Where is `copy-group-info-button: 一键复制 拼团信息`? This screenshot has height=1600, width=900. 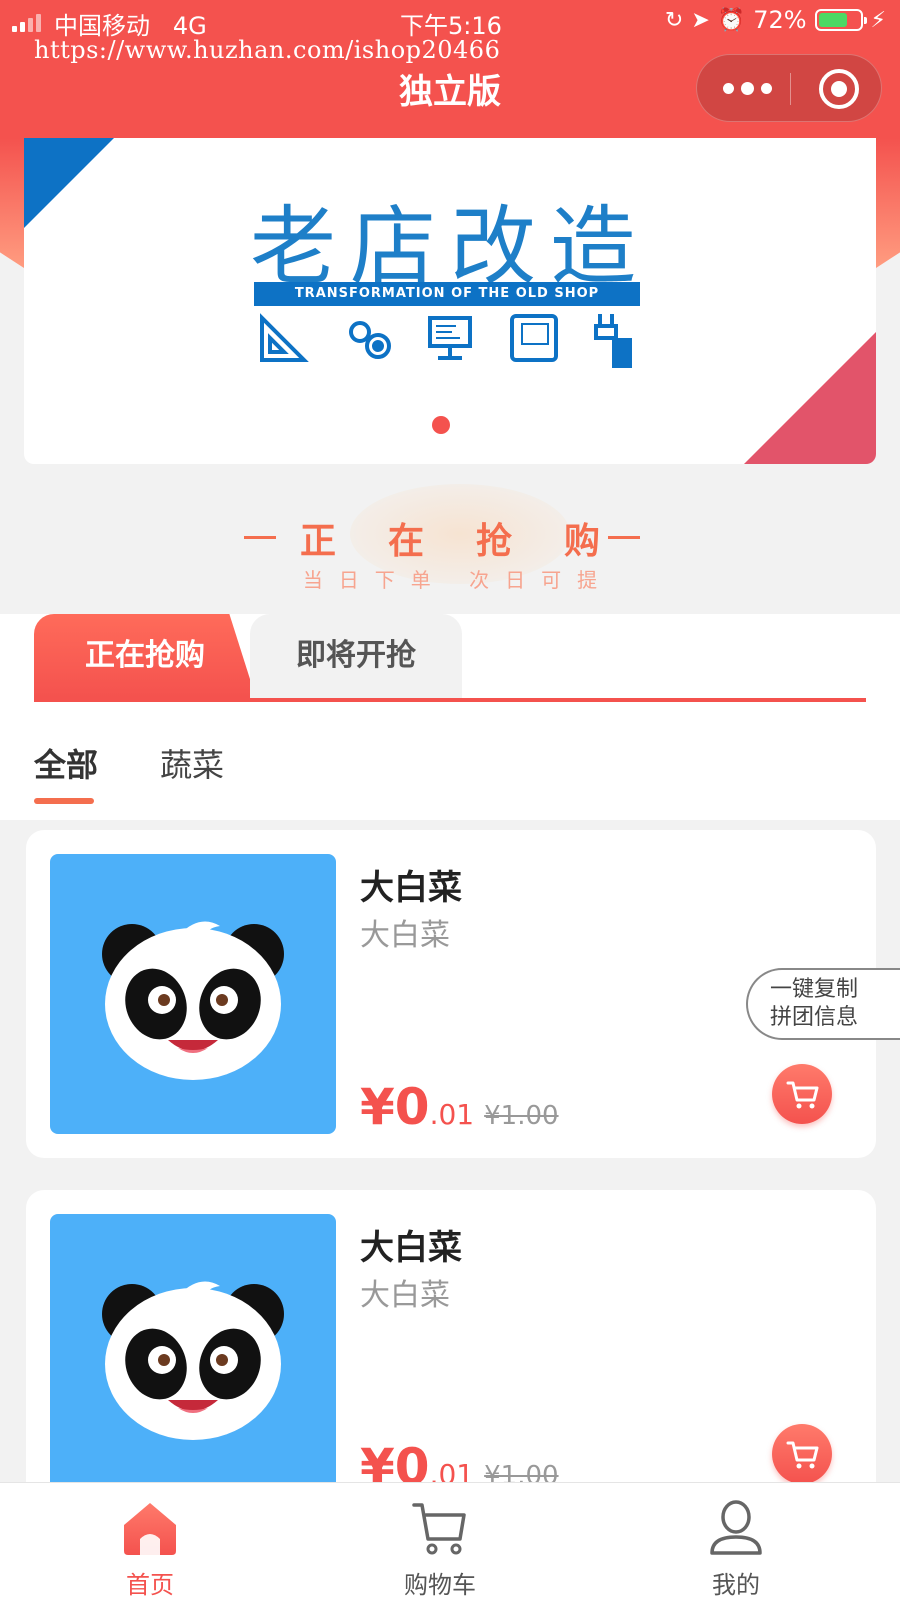 copy-group-info-button: 一键复制 拼团信息 is located at coordinates (823, 1004).